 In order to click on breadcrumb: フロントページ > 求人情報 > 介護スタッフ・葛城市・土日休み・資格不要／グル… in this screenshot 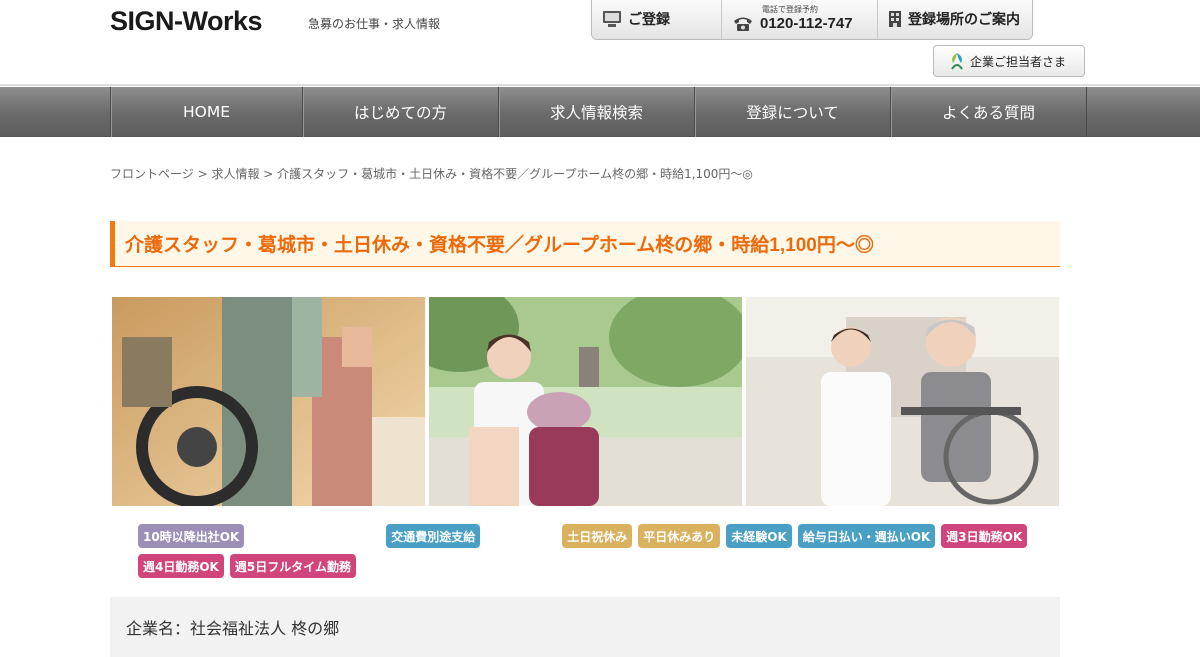, I will do `click(431, 173)`.